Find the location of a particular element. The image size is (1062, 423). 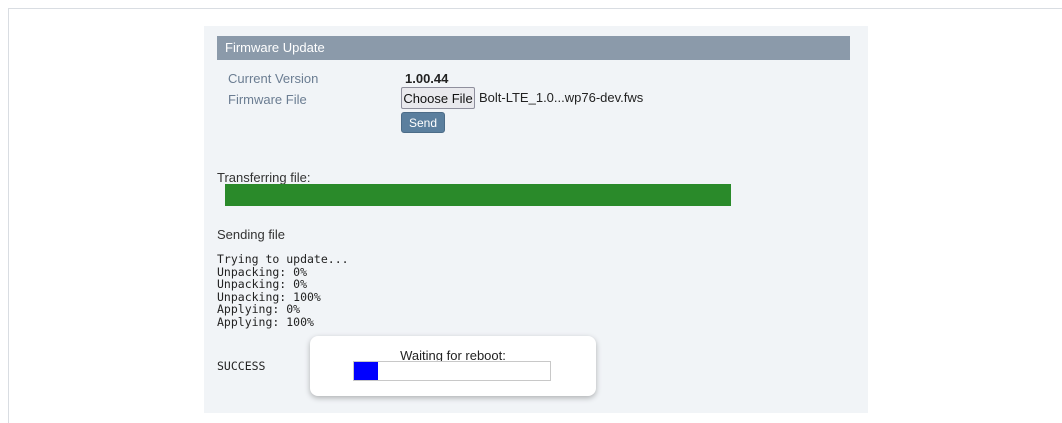

transfer-progress-bar is located at coordinates (478, 195).